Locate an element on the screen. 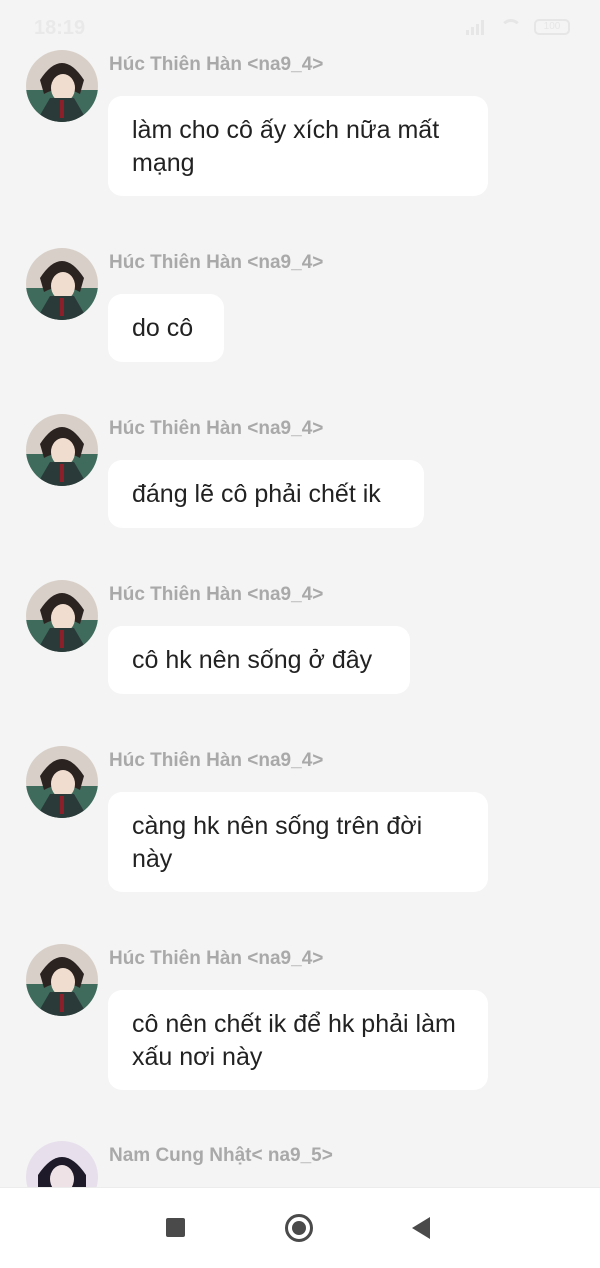 This screenshot has width=600, height=1268. message-bubble: làm cho cô ấy xích nữa mất mạng is located at coordinates (298, 146).